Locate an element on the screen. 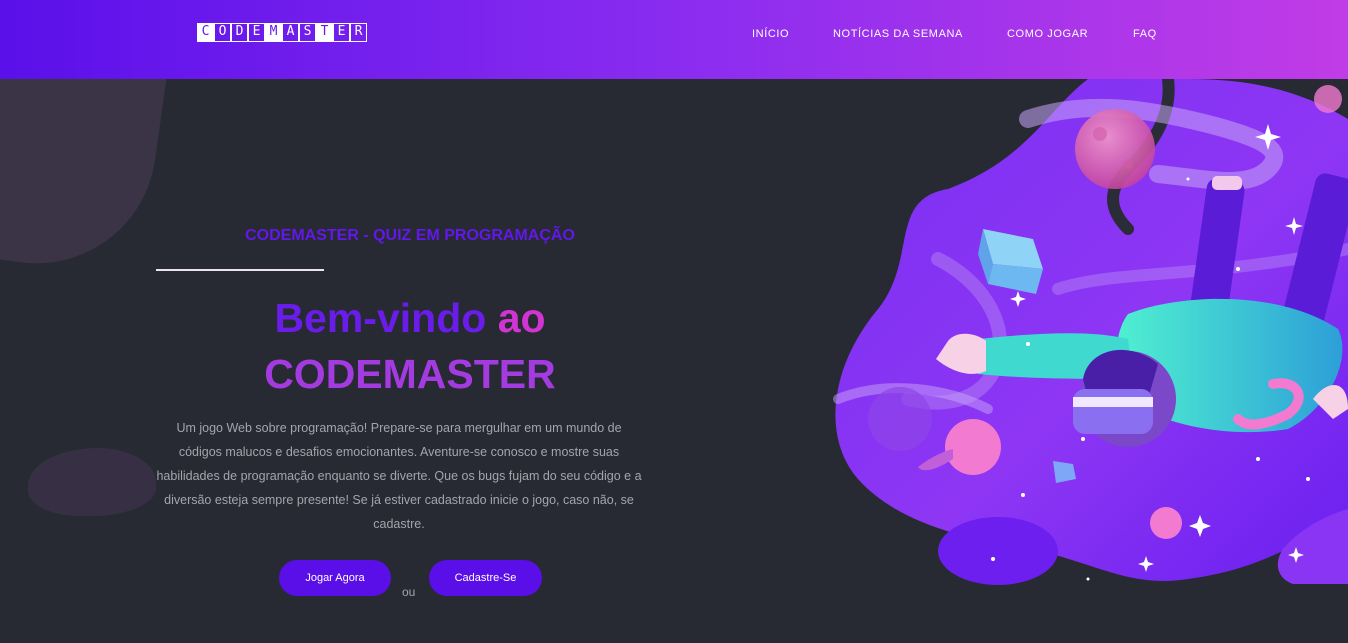 This screenshot has height=643, width=1348. nav-link-noticias: NOTÍCIAS DA SEMANA is located at coordinates (898, 34).